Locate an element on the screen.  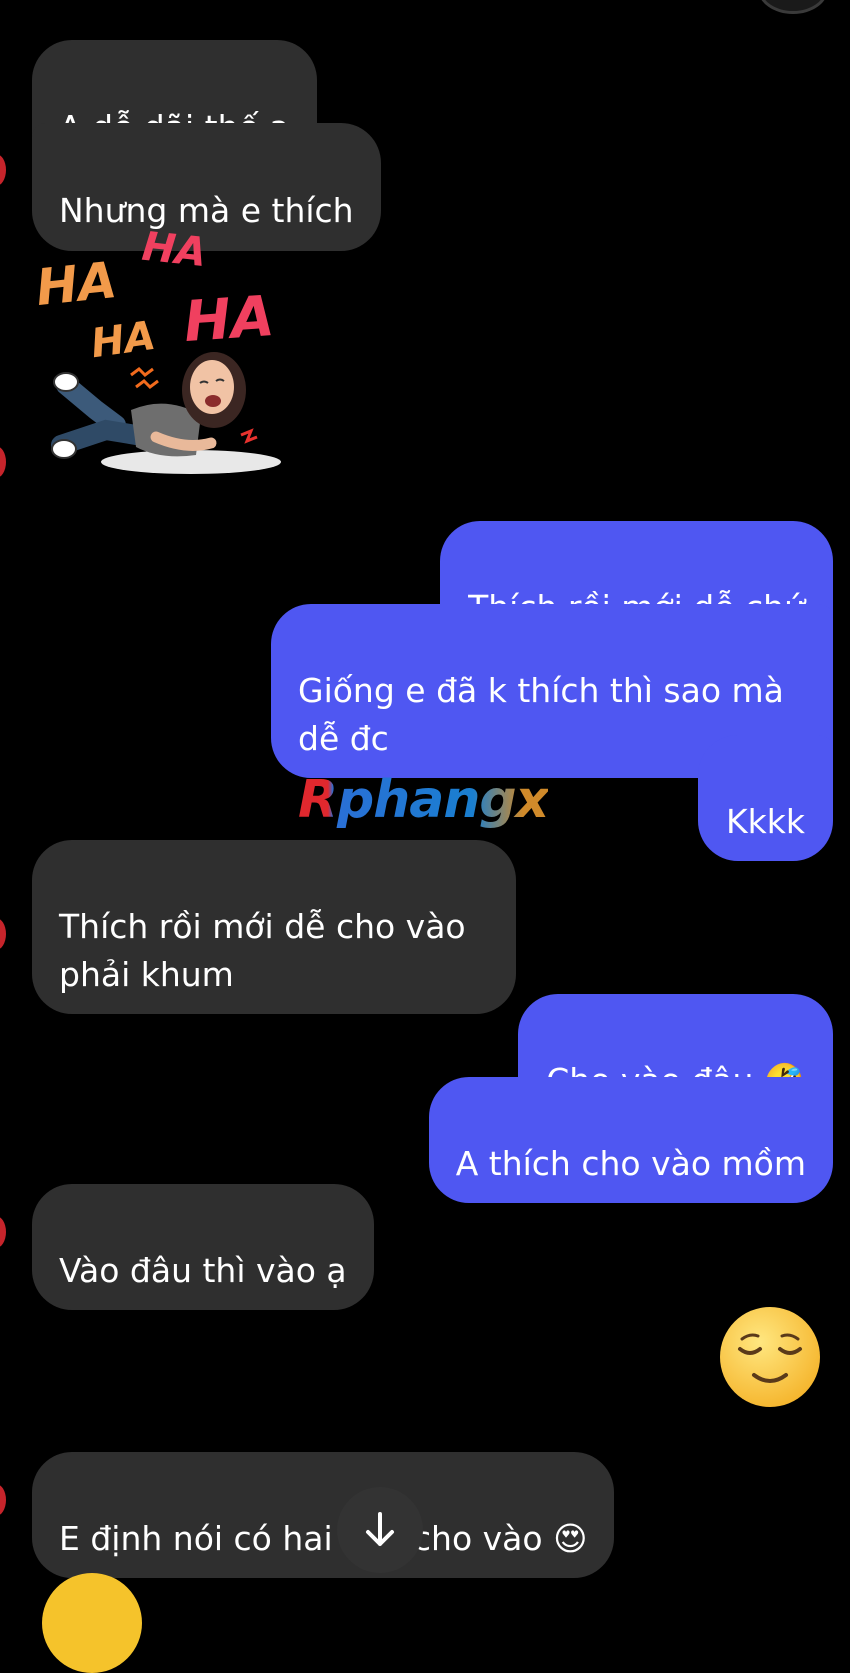
relieved-face-emoji is located at coordinates (770, 1357).